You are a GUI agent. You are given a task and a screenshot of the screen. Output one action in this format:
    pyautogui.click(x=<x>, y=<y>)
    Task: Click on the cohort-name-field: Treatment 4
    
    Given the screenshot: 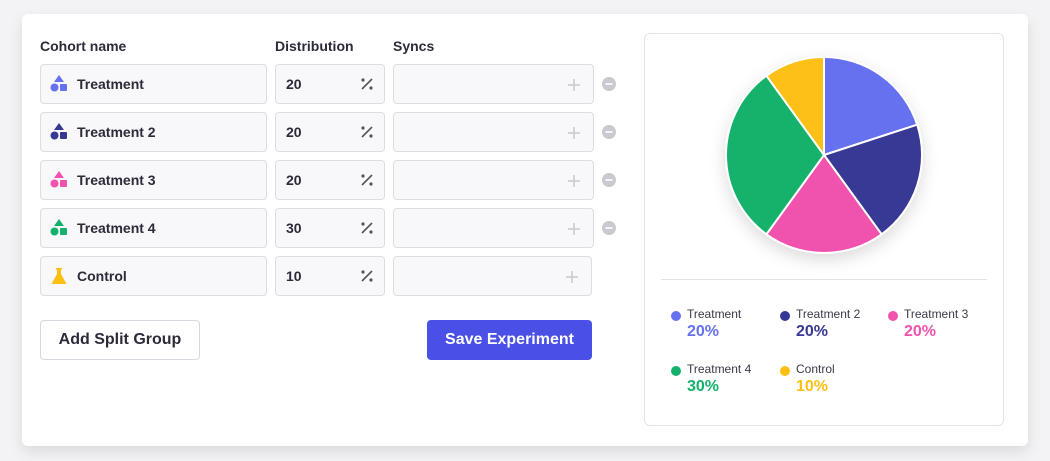 What is the action you would take?
    pyautogui.click(x=153, y=228)
    